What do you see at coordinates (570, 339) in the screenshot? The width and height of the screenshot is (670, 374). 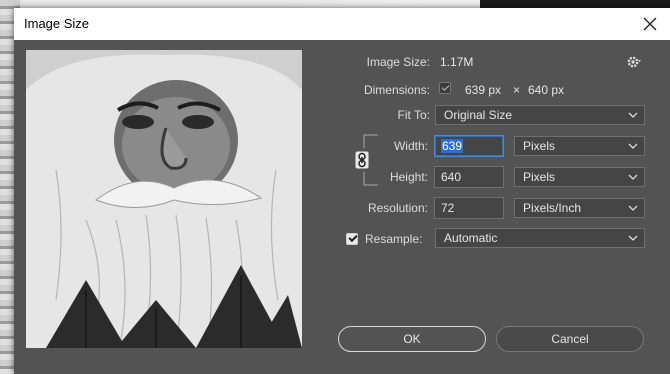 I see `cancel-button: Cancel` at bounding box center [570, 339].